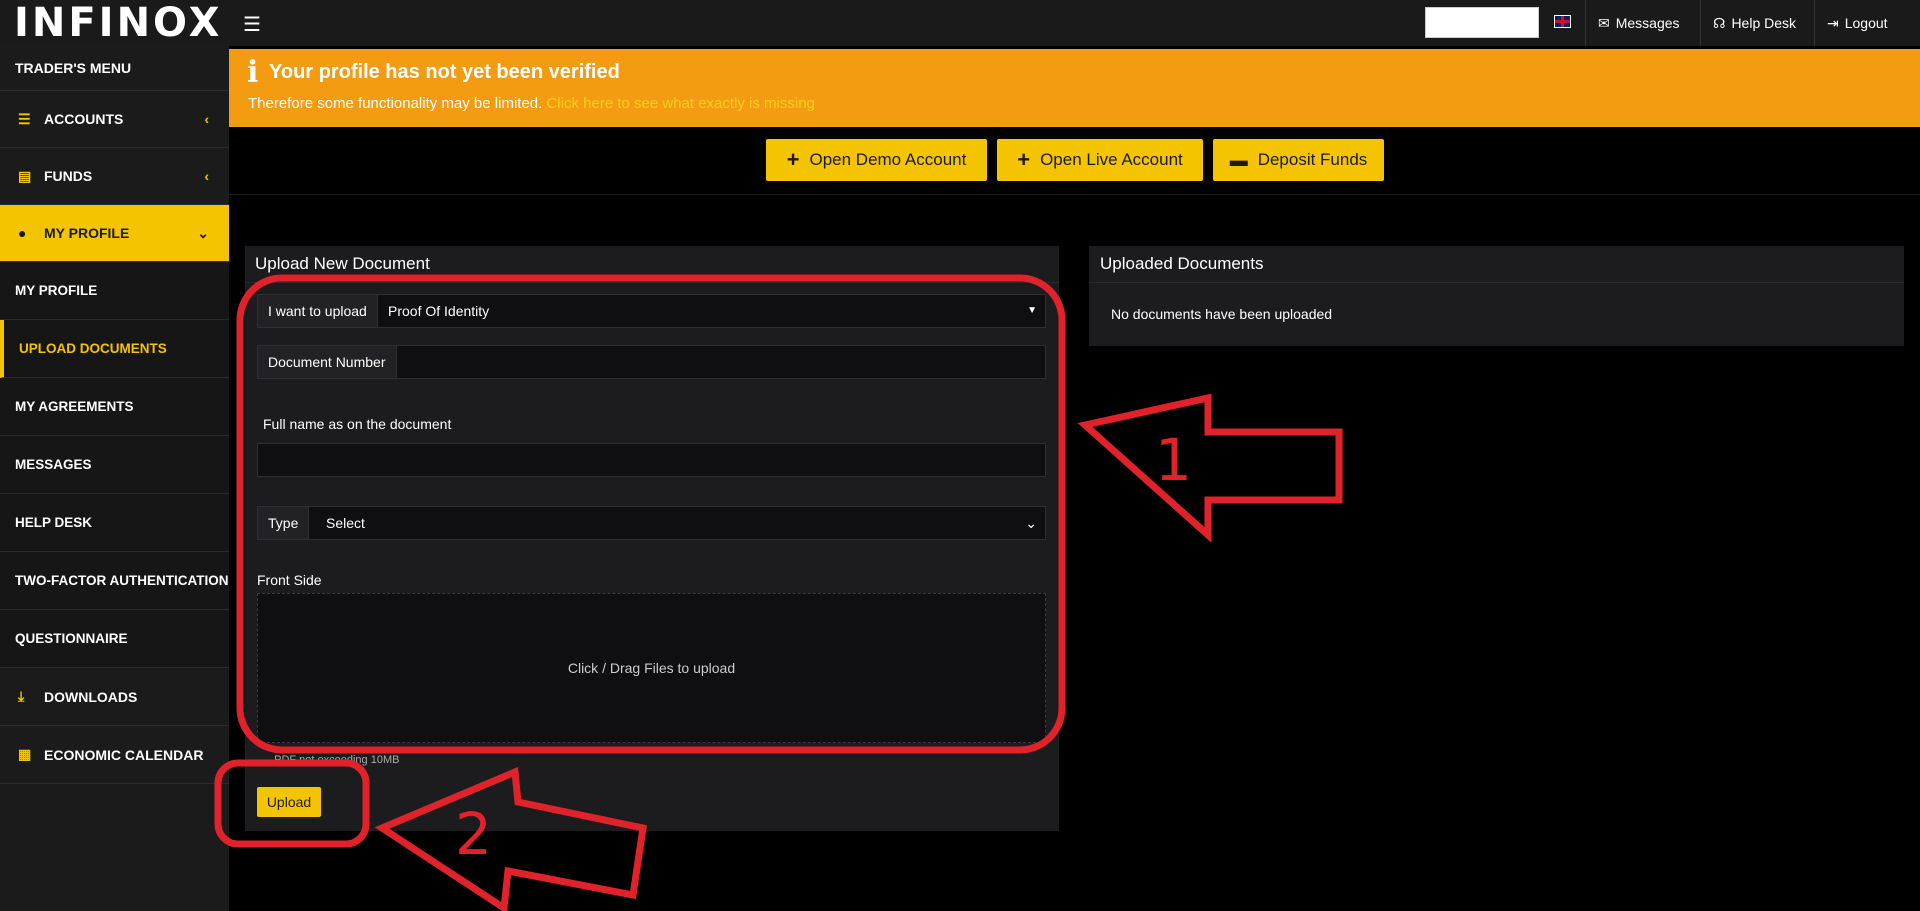 The image size is (1920, 911). I want to click on annotation-number-2: 2, so click(473, 834).